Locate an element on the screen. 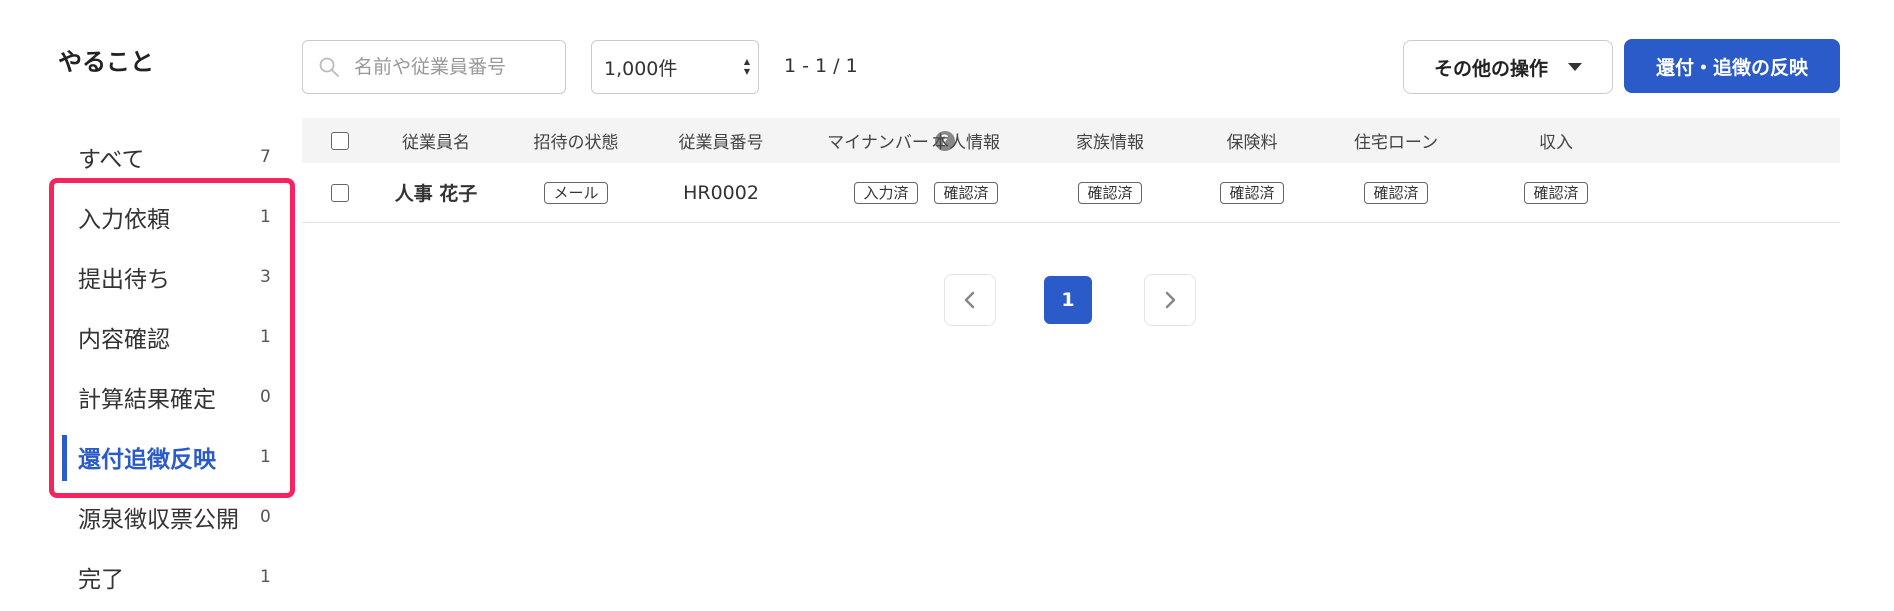  personal-status-badge: 確認済 is located at coordinates (966, 192).